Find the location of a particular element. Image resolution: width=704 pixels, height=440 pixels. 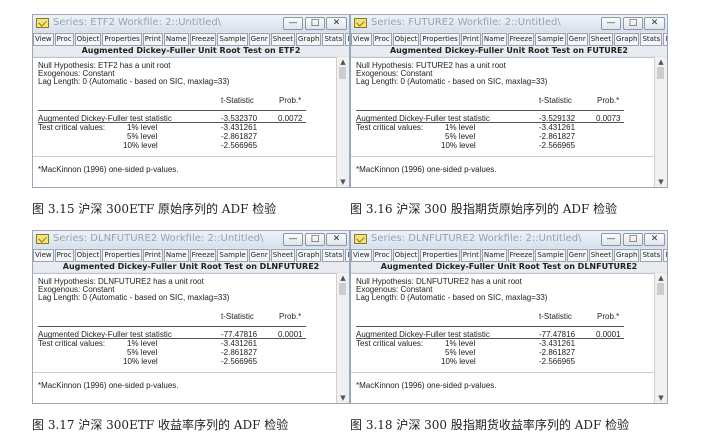

level-10-label: 10% level is located at coordinates (140, 361).